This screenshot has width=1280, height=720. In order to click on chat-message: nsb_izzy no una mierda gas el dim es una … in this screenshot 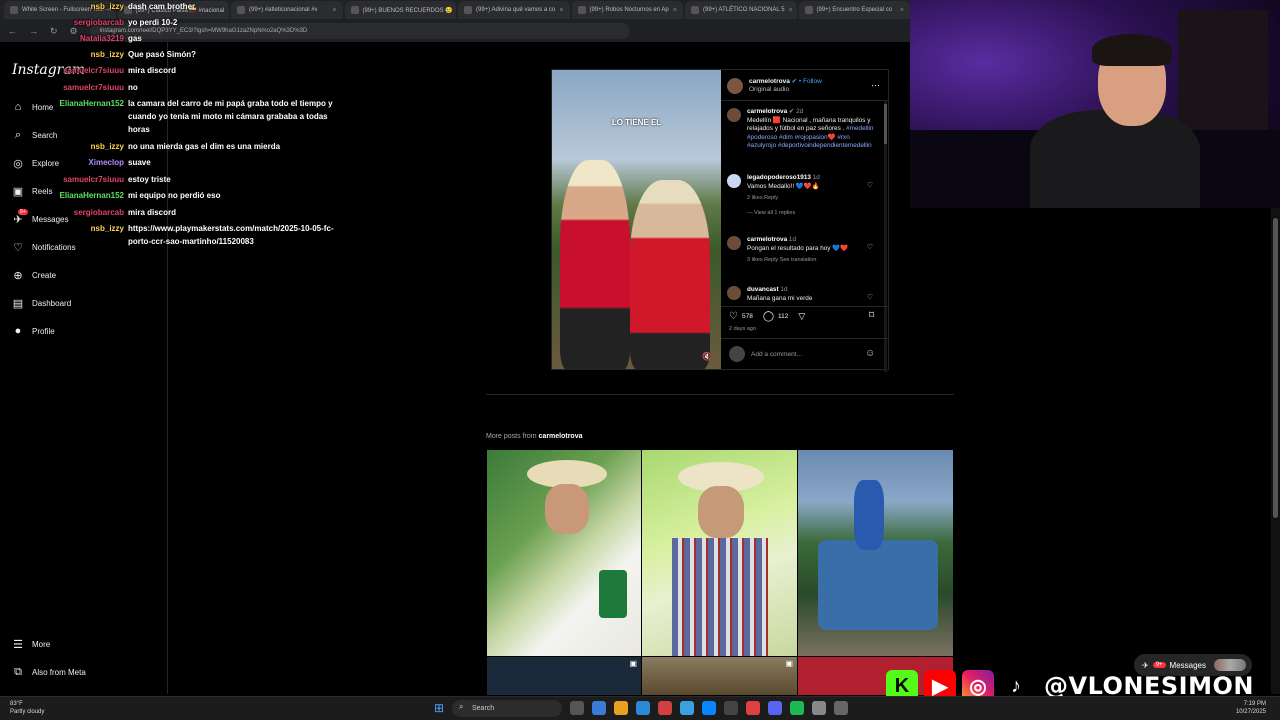, I will do `click(168, 146)`.